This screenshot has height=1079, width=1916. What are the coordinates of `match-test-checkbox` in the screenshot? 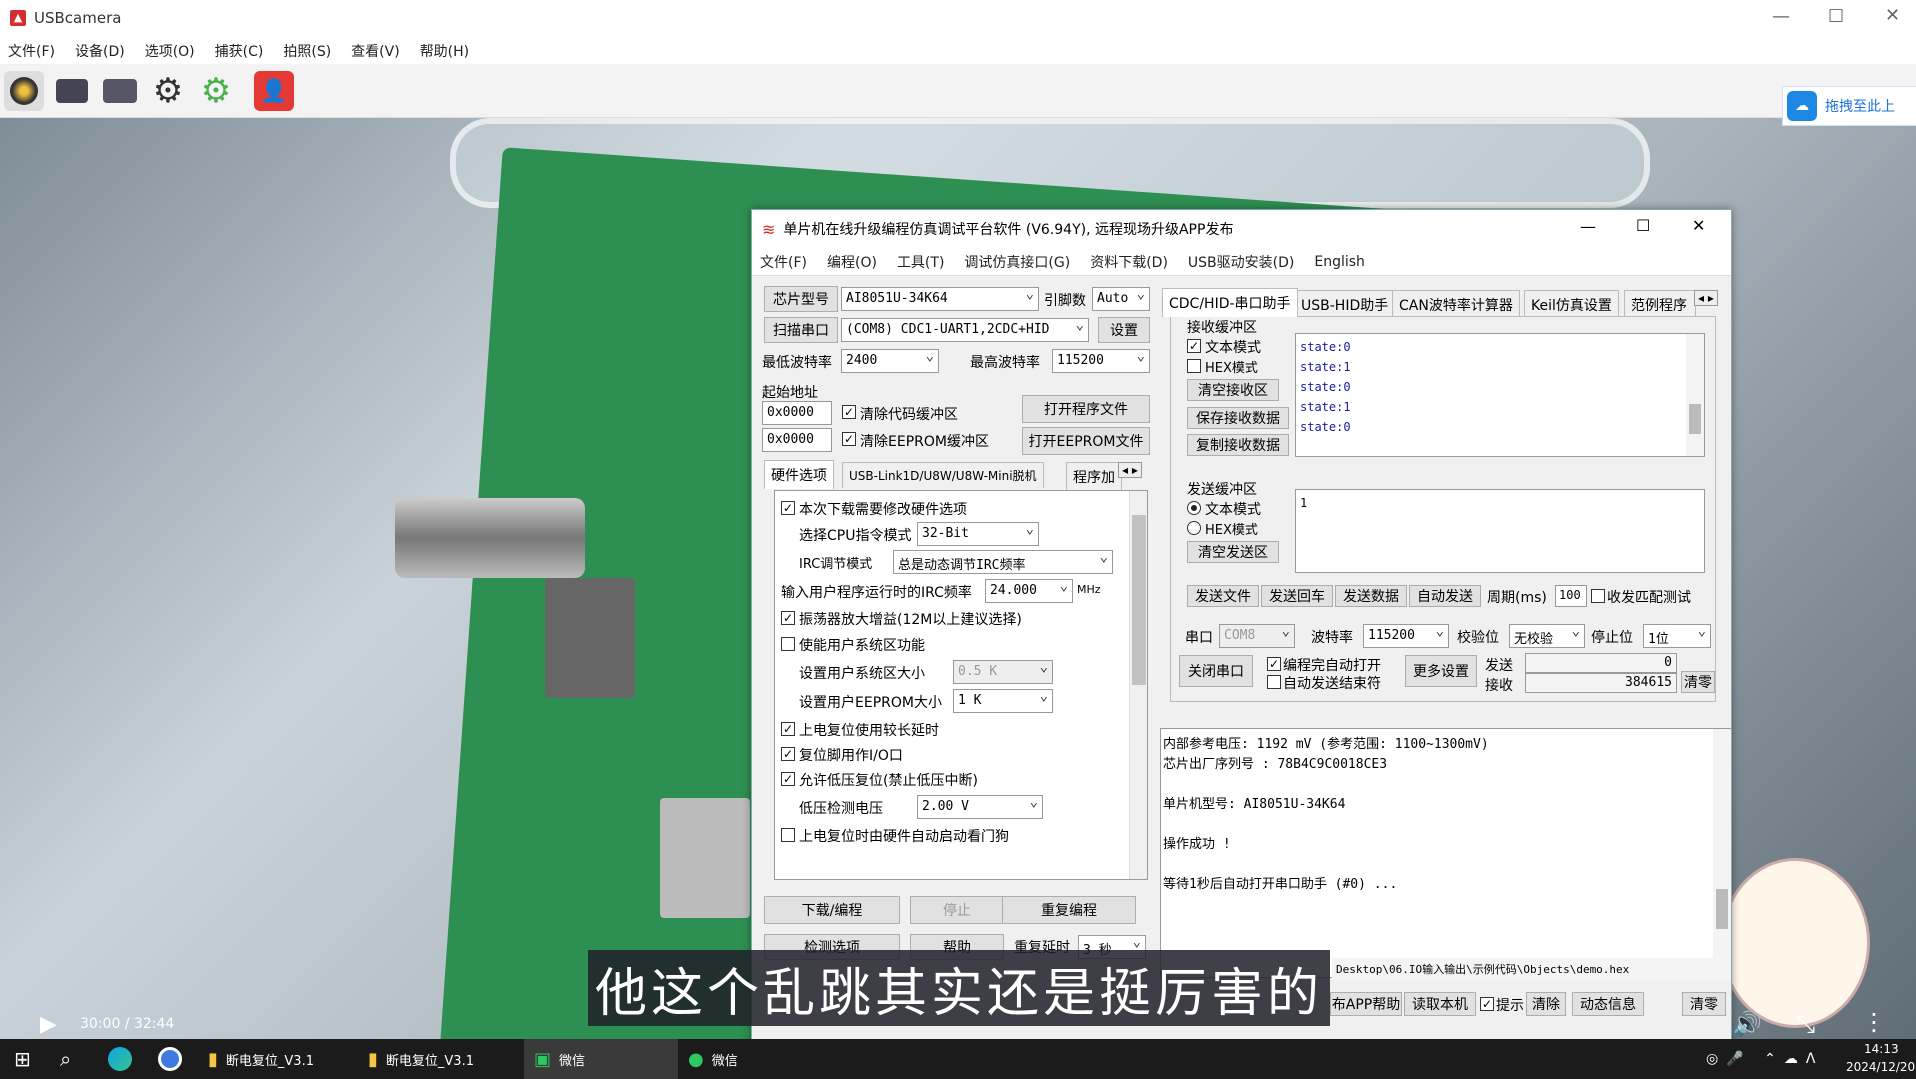 It's located at (1598, 596).